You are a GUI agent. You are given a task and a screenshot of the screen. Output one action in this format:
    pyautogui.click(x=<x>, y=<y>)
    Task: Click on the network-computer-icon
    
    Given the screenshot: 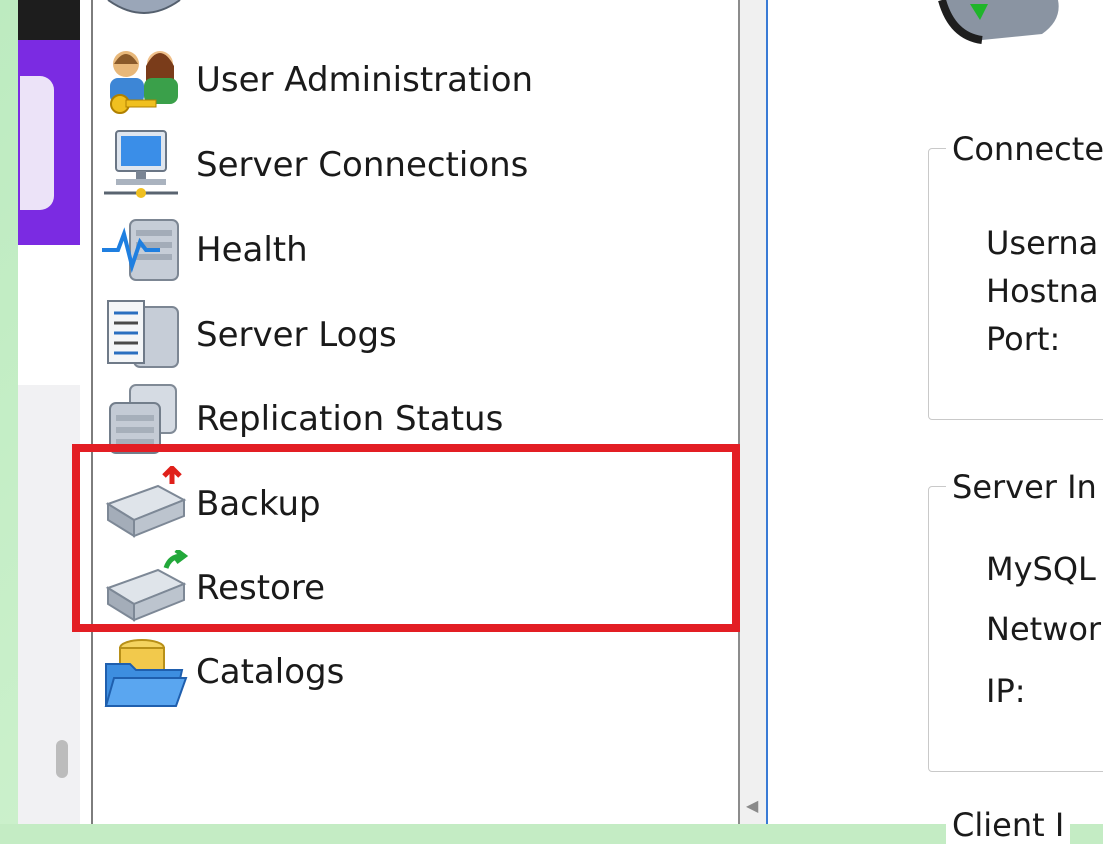 What is the action you would take?
    pyautogui.click(x=148, y=165)
    